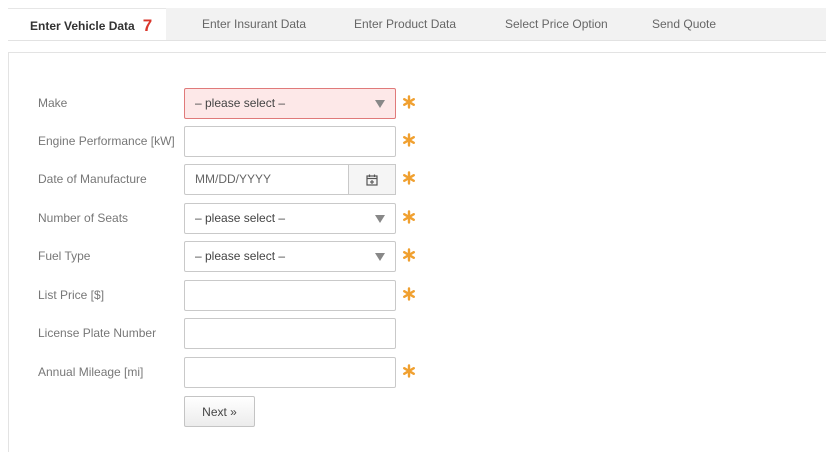 This screenshot has width=826, height=452. What do you see at coordinates (219, 411) in the screenshot?
I see `next-button: Next »` at bounding box center [219, 411].